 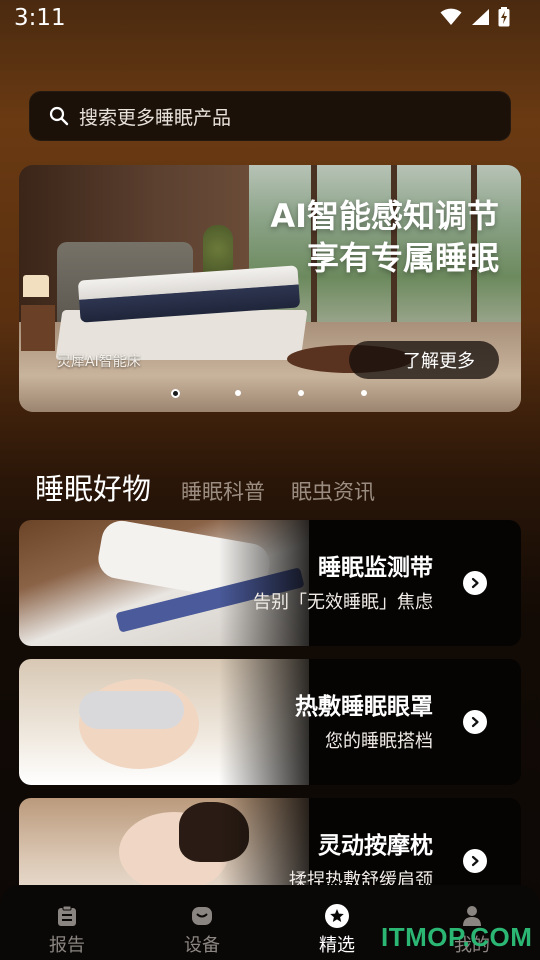 What do you see at coordinates (375, 568) in the screenshot?
I see `card-title: 睡眠监测带` at bounding box center [375, 568].